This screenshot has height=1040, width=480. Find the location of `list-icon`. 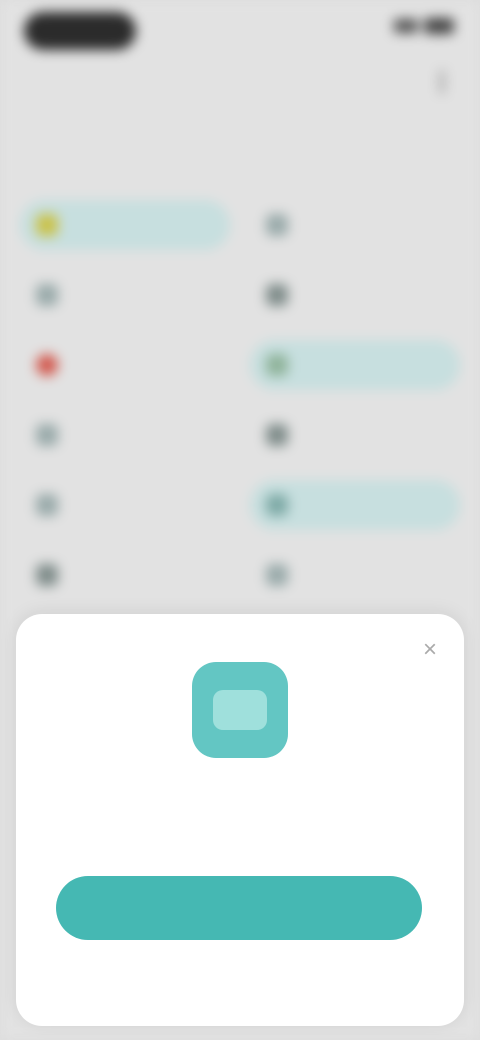

list-icon is located at coordinates (277, 365).